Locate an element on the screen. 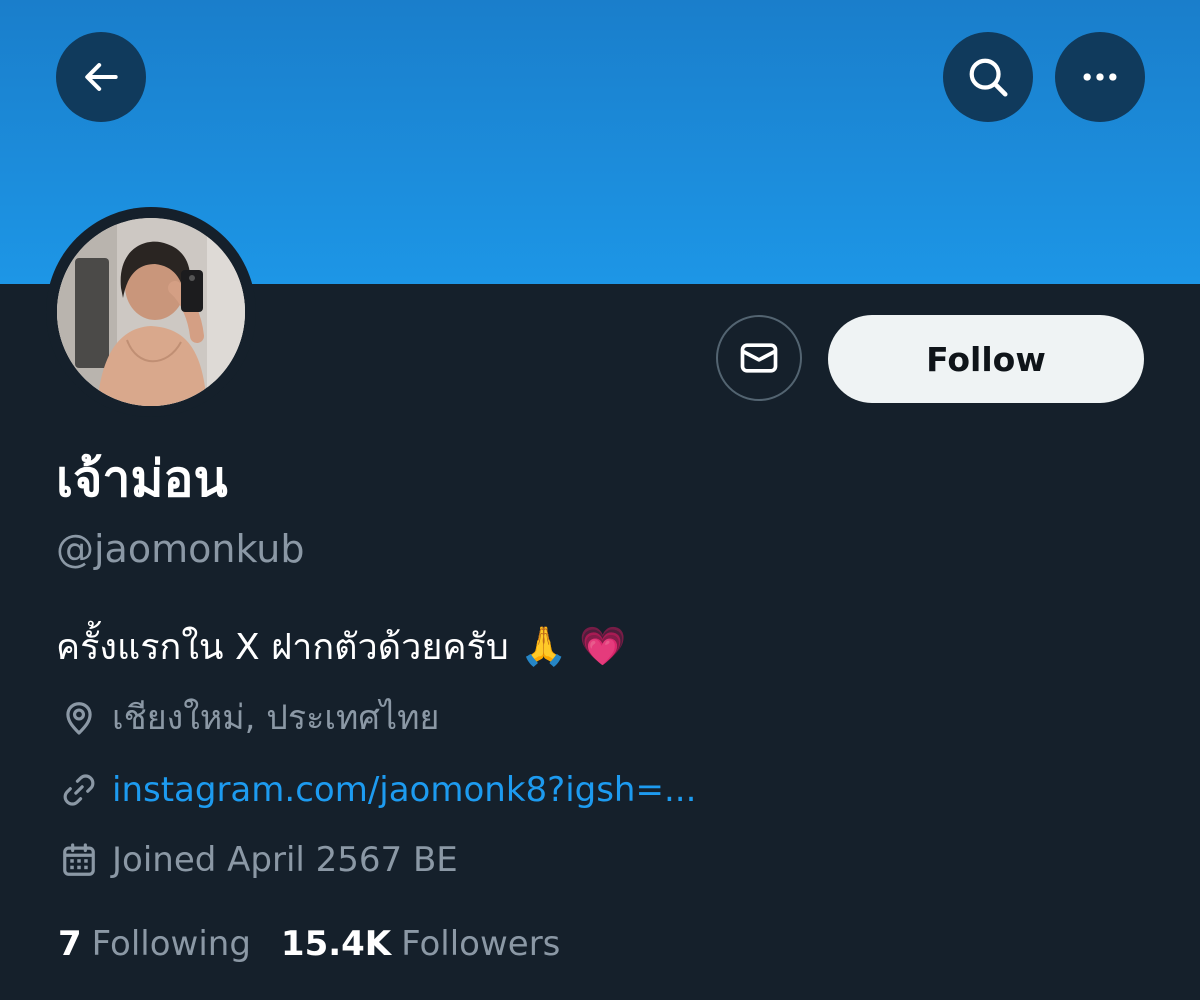 This screenshot has height=1000, width=1200. envelope-icon is located at coordinates (759, 358).